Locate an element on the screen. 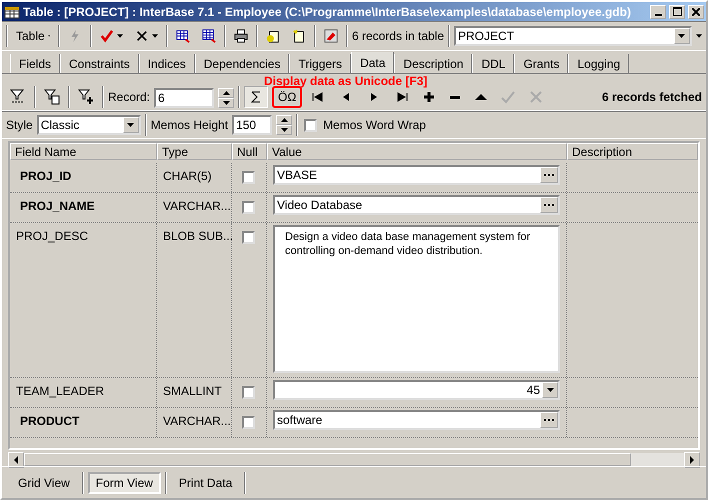 The width and height of the screenshot is (708, 500). field-type: SMALLINT is located at coordinates (192, 391).